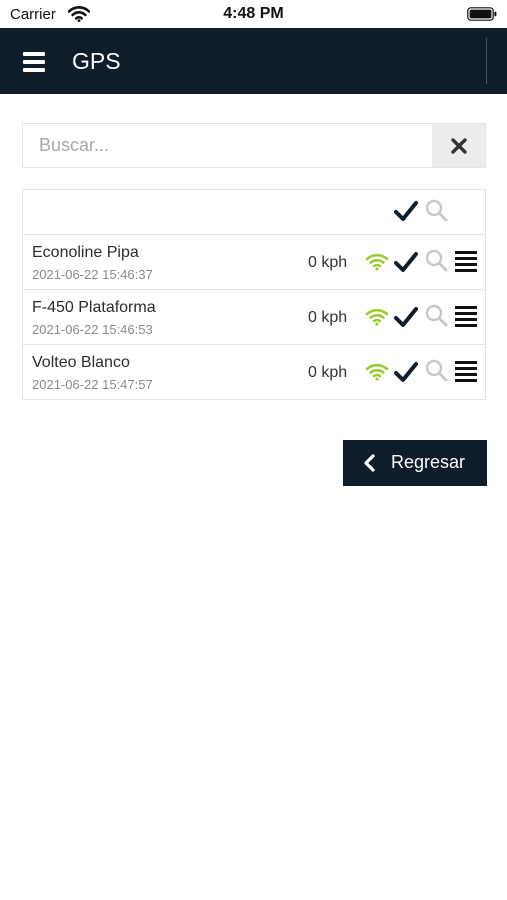 The width and height of the screenshot is (507, 900). I want to click on vehicle-name: Econoline Pipa, so click(85, 252).